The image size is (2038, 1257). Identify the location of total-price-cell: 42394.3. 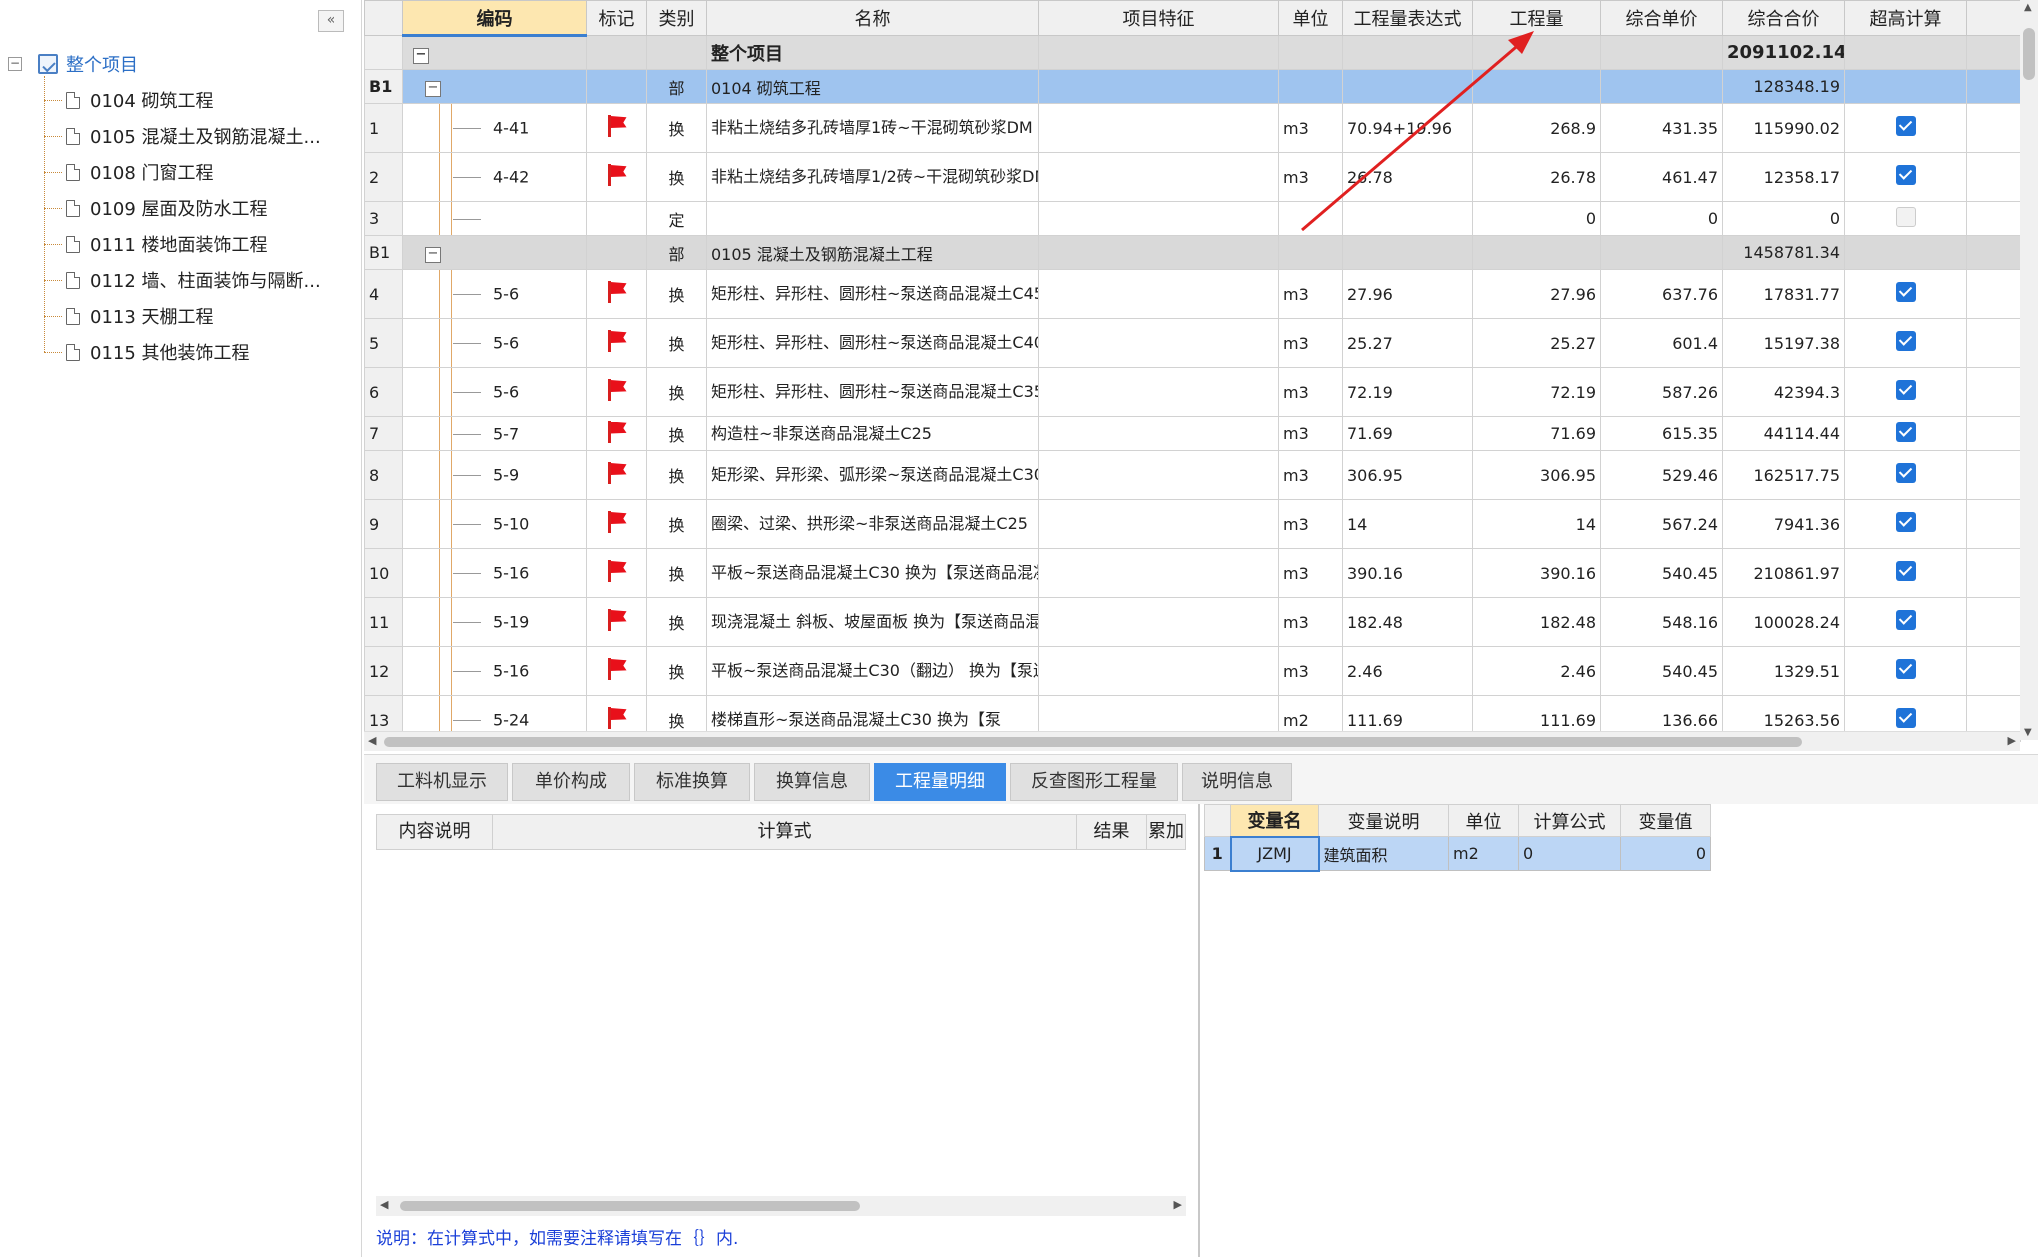
(1783, 392).